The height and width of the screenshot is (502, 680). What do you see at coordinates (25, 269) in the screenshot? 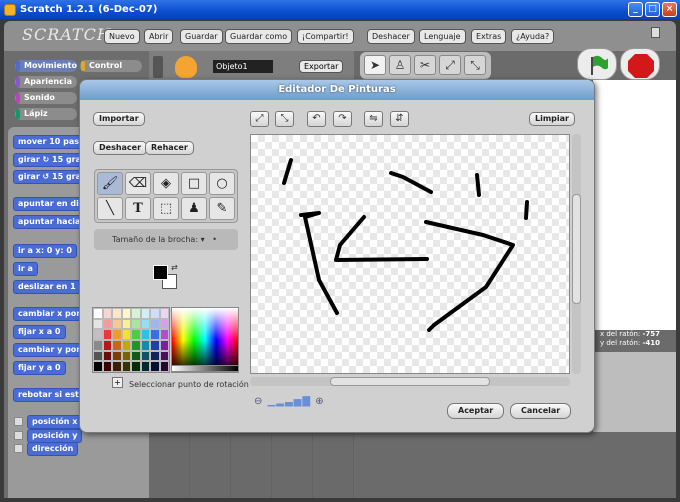
I see `block-go-to: ir a` at bounding box center [25, 269].